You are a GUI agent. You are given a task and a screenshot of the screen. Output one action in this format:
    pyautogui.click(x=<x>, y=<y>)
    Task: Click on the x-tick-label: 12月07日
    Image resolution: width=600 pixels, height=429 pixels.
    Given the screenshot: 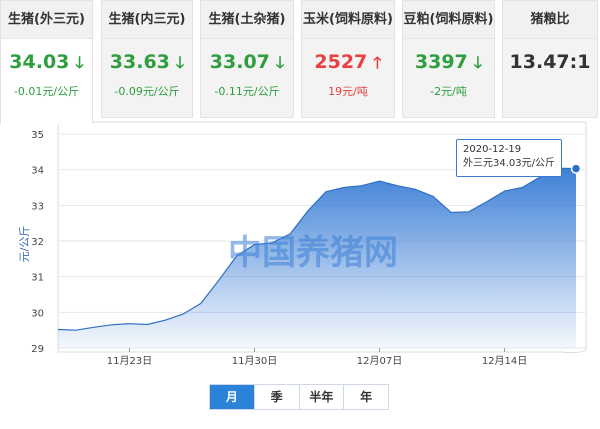 What is the action you would take?
    pyautogui.click(x=379, y=361)
    